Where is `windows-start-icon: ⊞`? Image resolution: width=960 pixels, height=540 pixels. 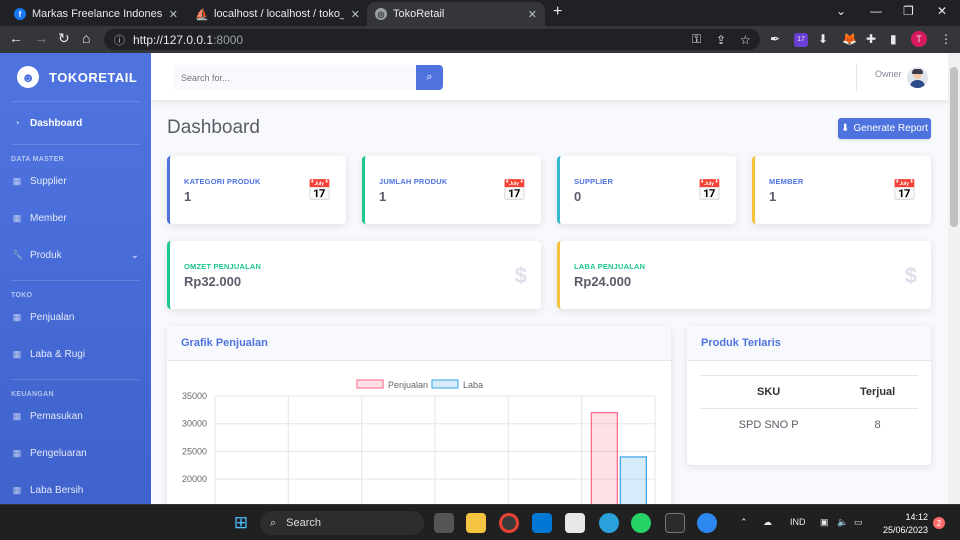
windows-start-icon: ⊞ is located at coordinates (241, 523).